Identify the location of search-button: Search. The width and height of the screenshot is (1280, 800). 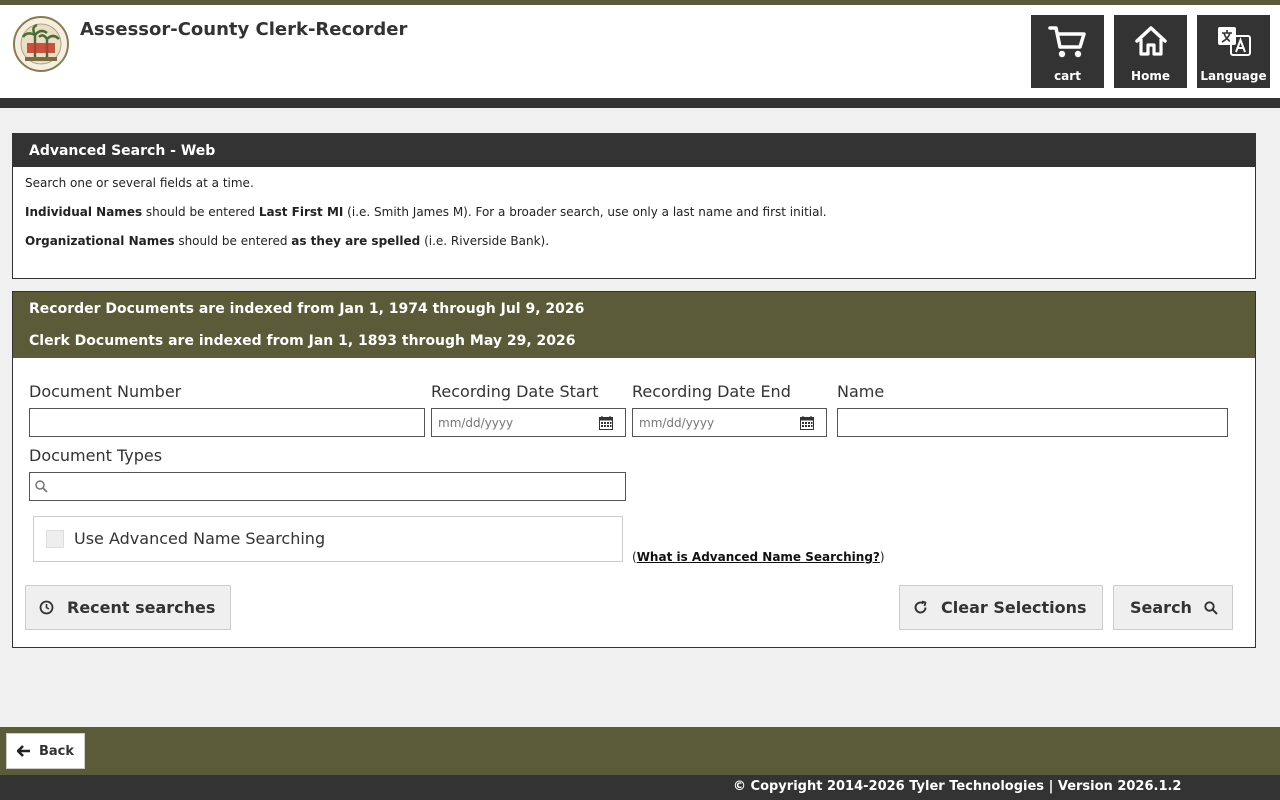
(1173, 607).